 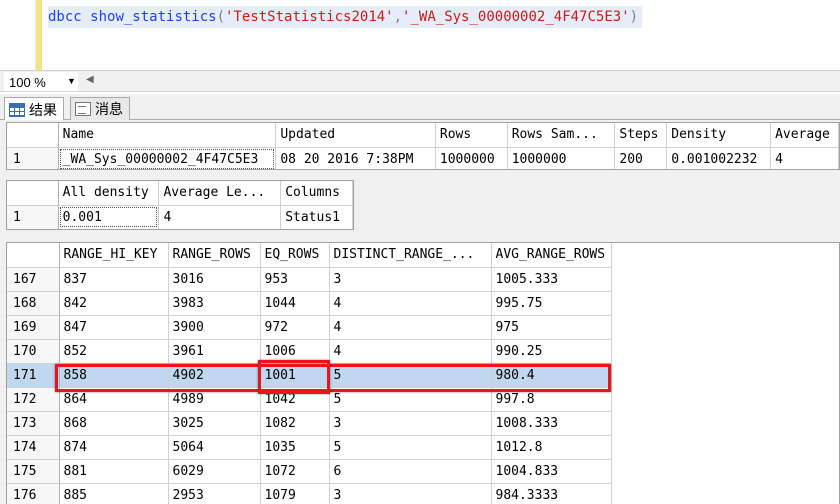 I want to click on grid-cell: 0.001002232, so click(x=719, y=158).